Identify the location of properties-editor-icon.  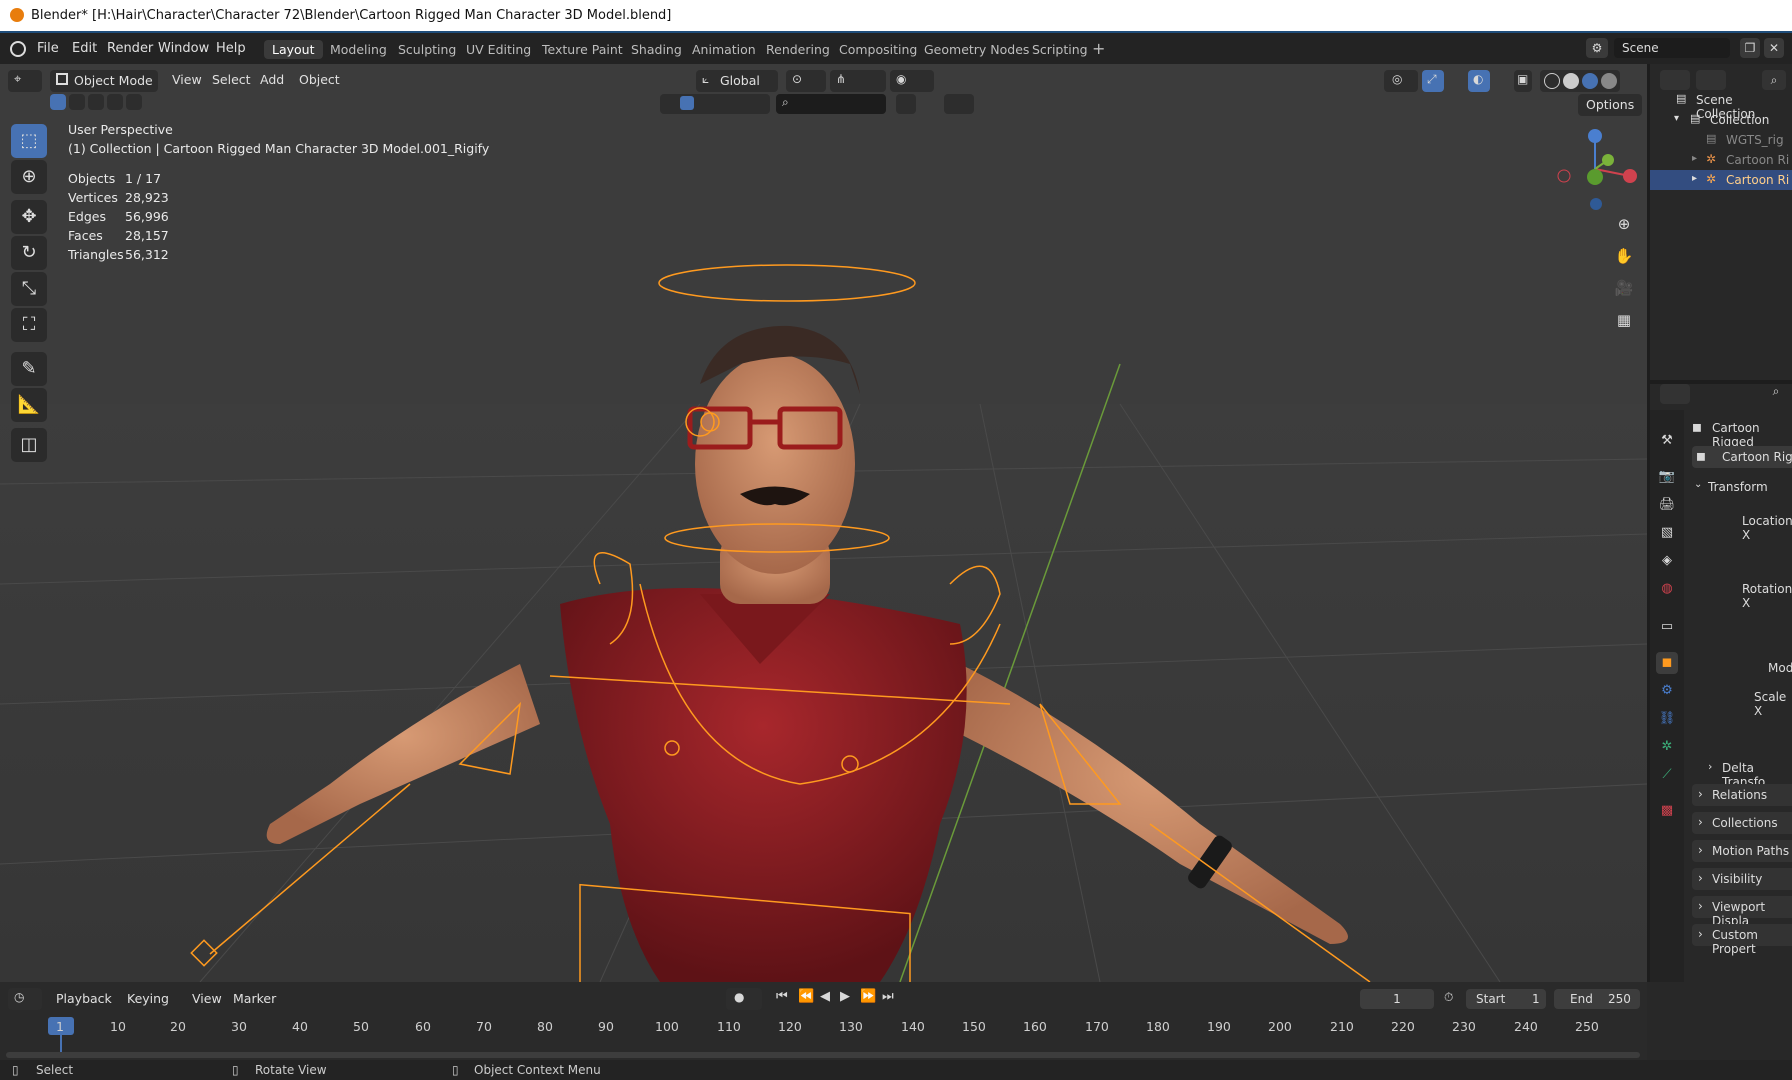
(1675, 394).